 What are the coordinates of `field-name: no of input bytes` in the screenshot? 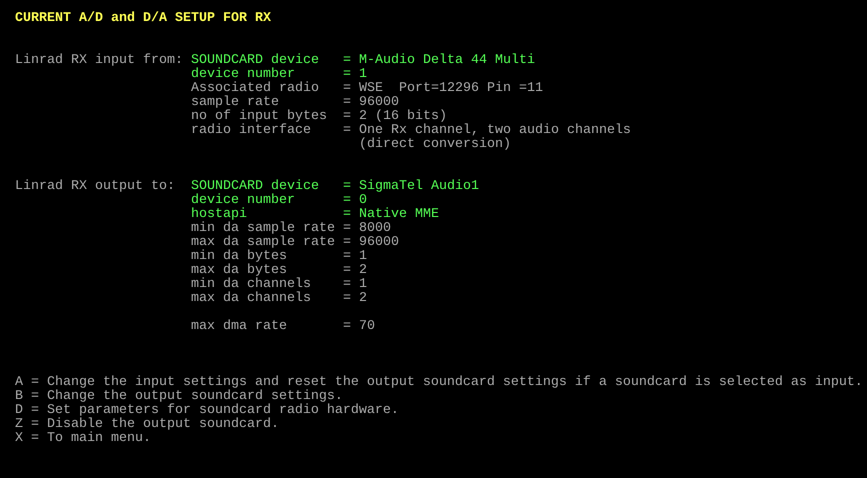 It's located at (259, 116).